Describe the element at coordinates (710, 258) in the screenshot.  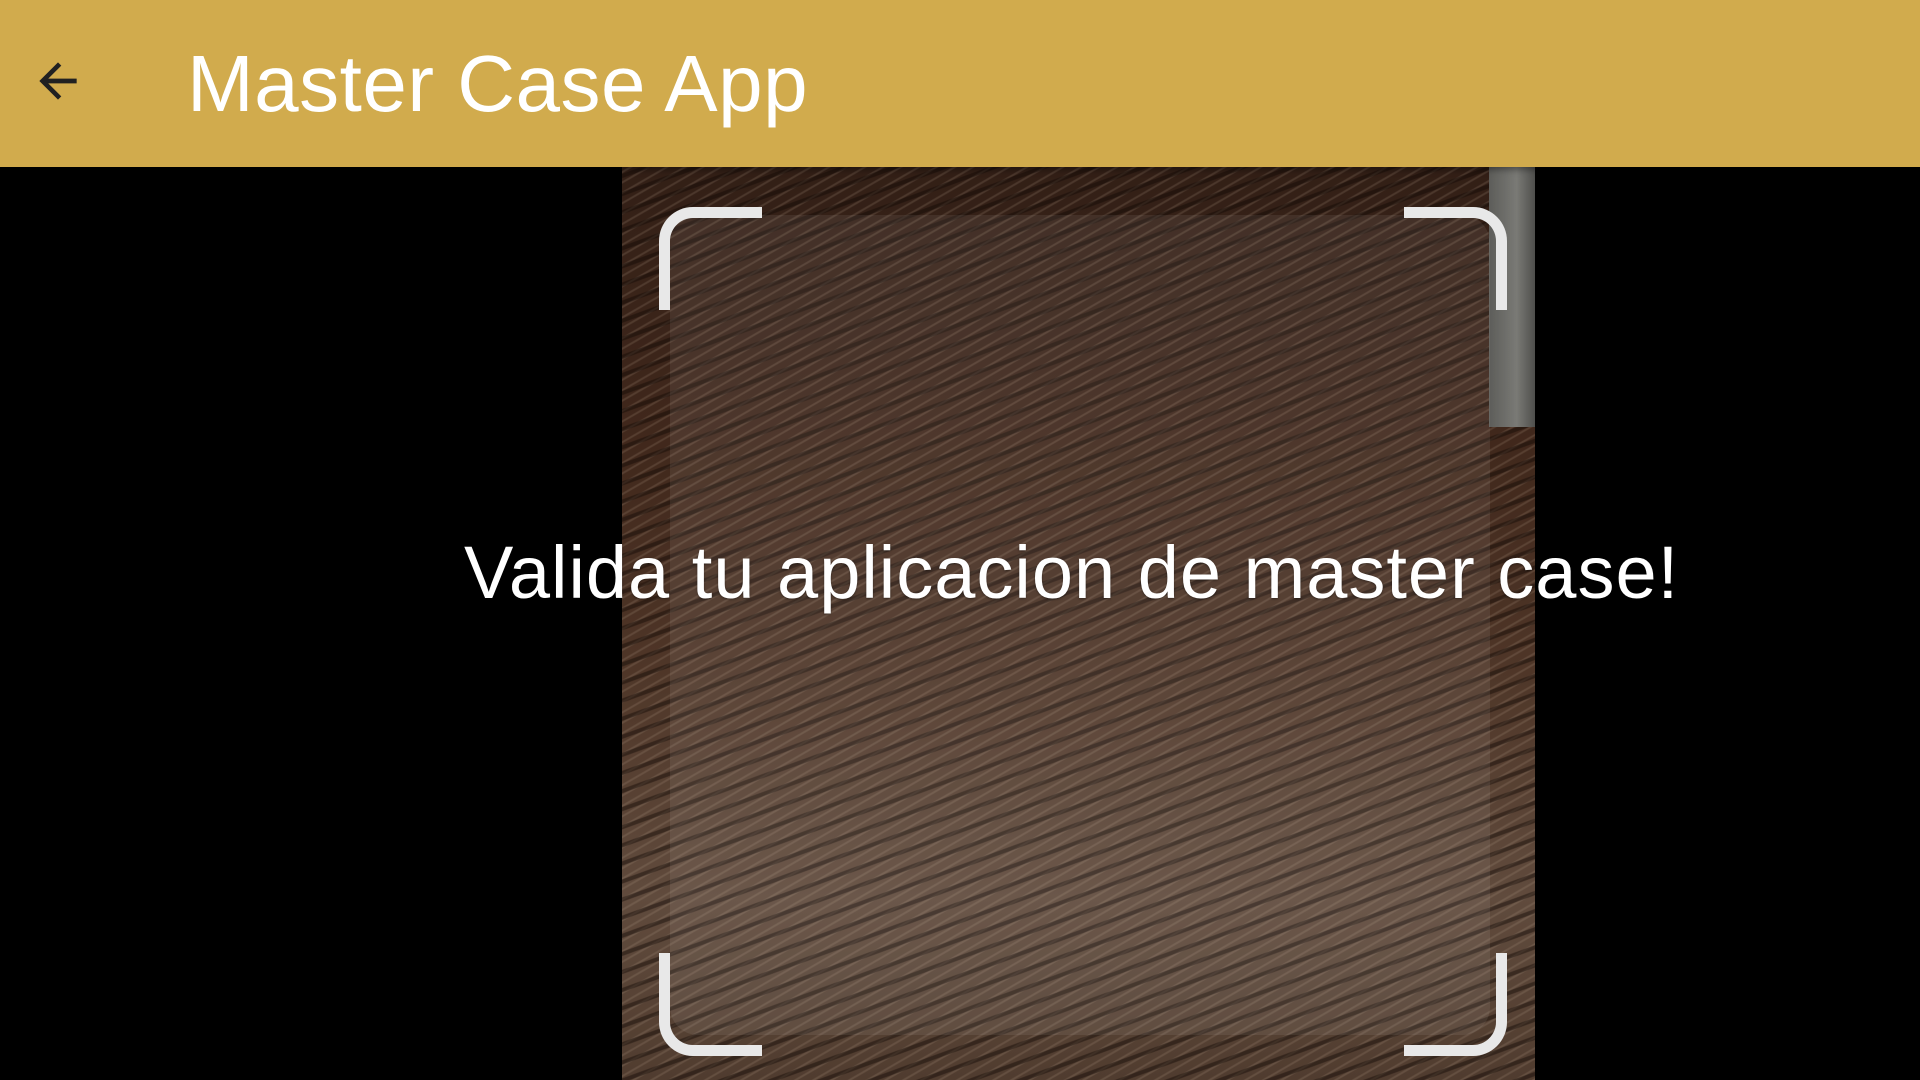
I see `scan-frame-corner-top-left` at that location.